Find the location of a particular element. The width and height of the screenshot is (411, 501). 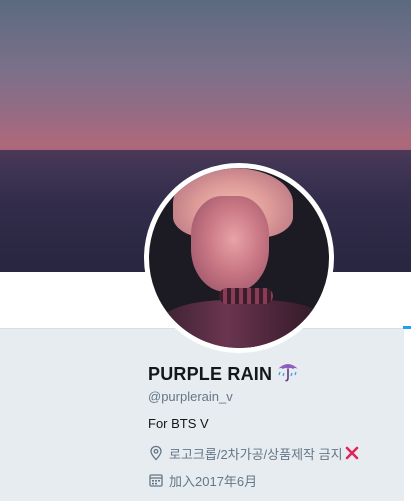

profile-name: PURPLE RAIN is located at coordinates (210, 374).